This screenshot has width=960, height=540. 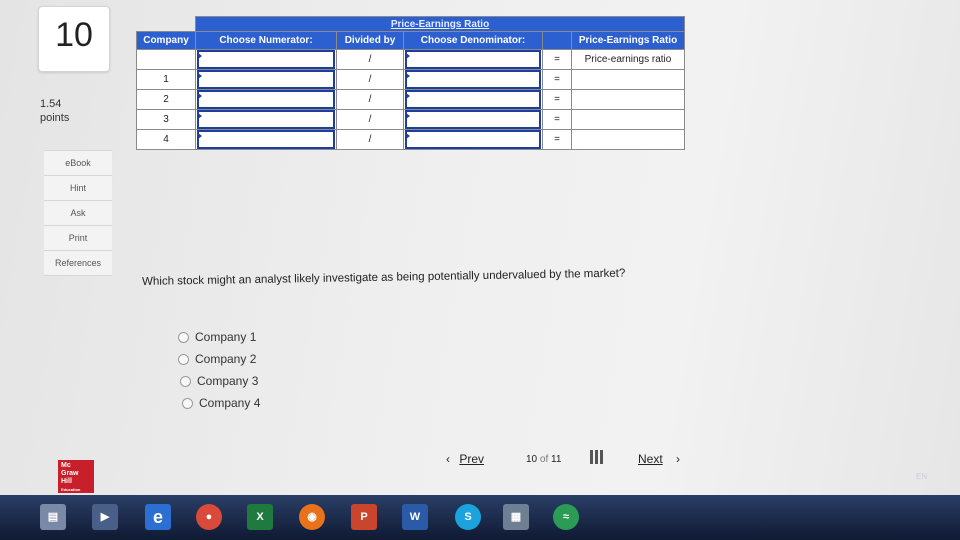 What do you see at coordinates (516, 517) in the screenshot?
I see `calculator-icon: ▦` at bounding box center [516, 517].